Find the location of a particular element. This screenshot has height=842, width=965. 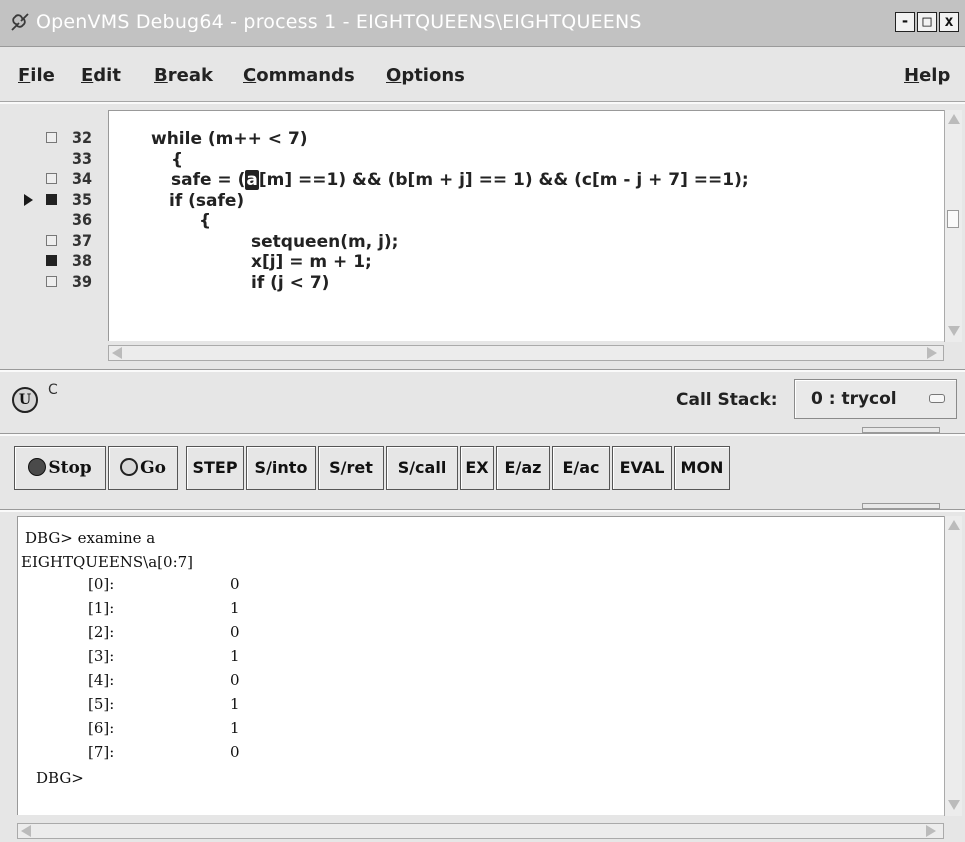

source-gutter: 32 33 34 35 36 37 38 39 is located at coordinates (54, 226).